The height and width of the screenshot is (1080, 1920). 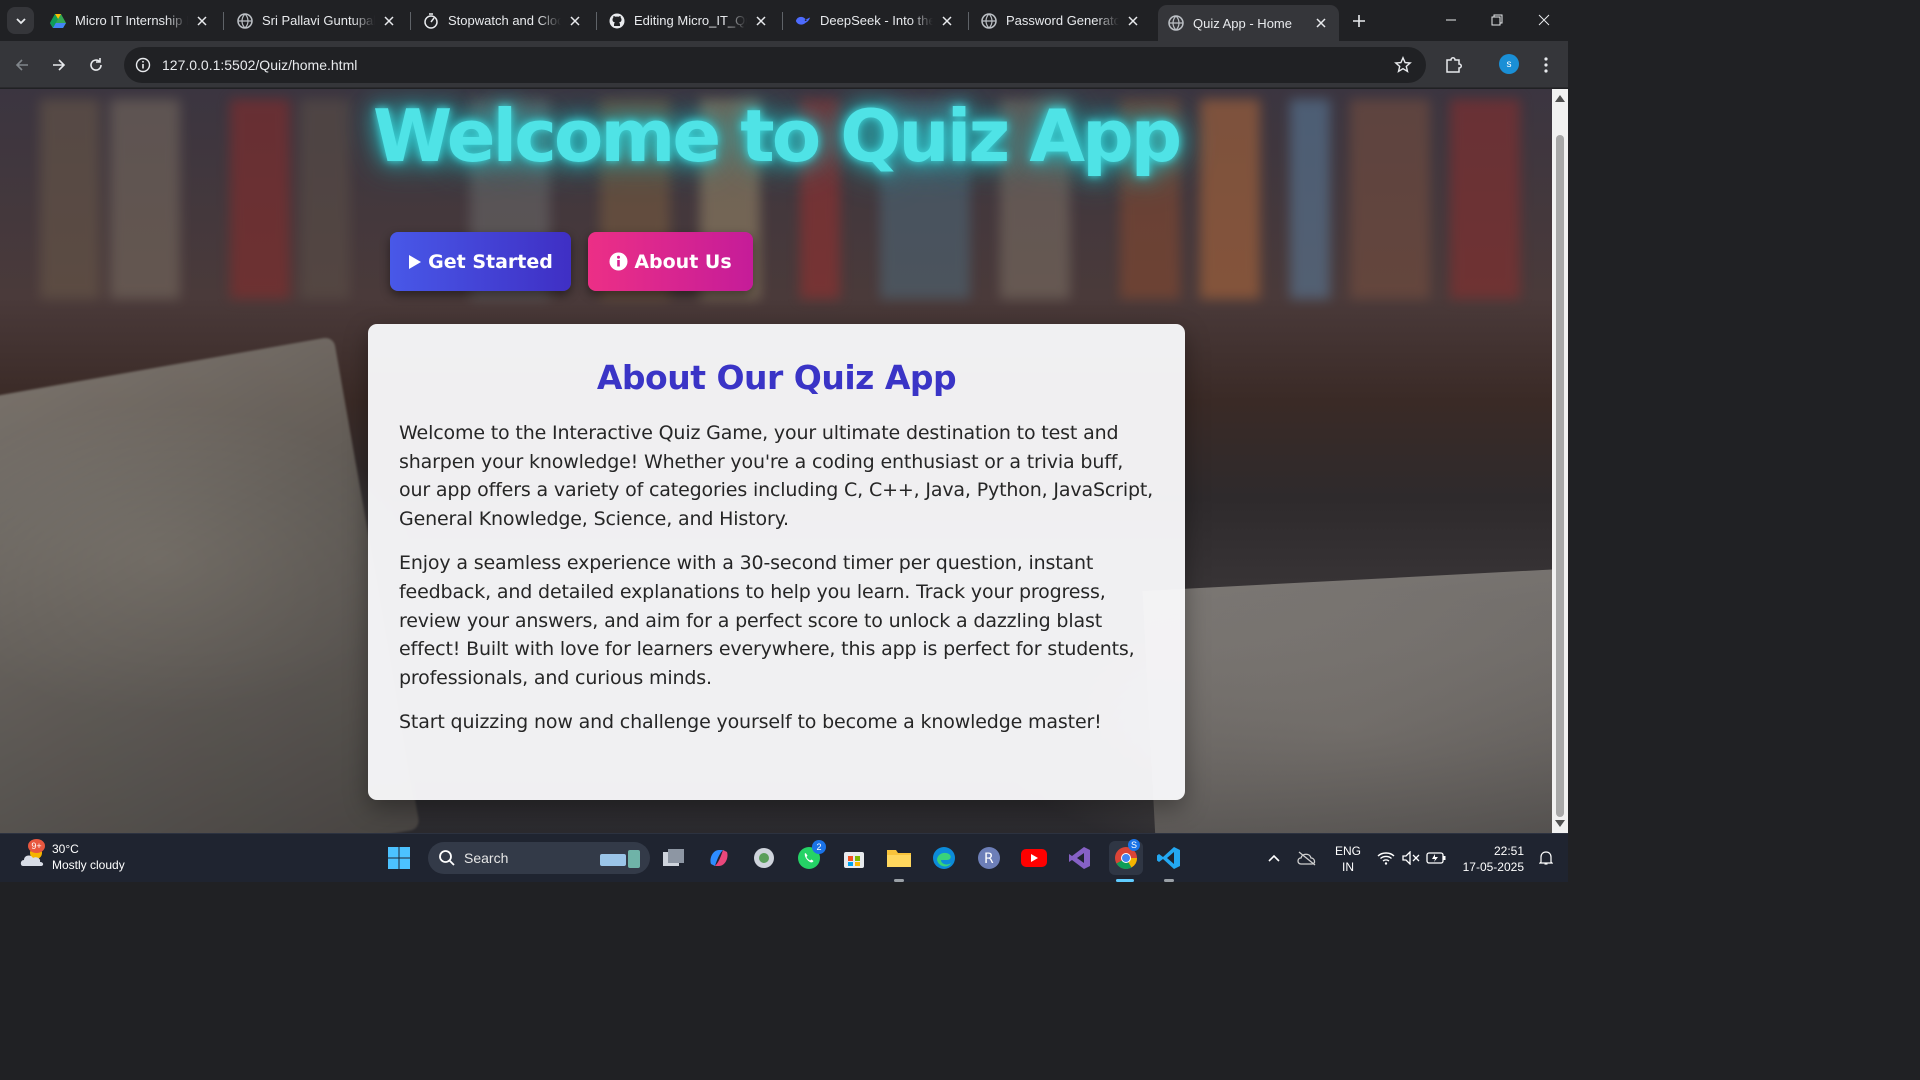 I want to click on address-bar: 127.0.0.1:5502/Quiz/home.html, so click(x=775, y=65).